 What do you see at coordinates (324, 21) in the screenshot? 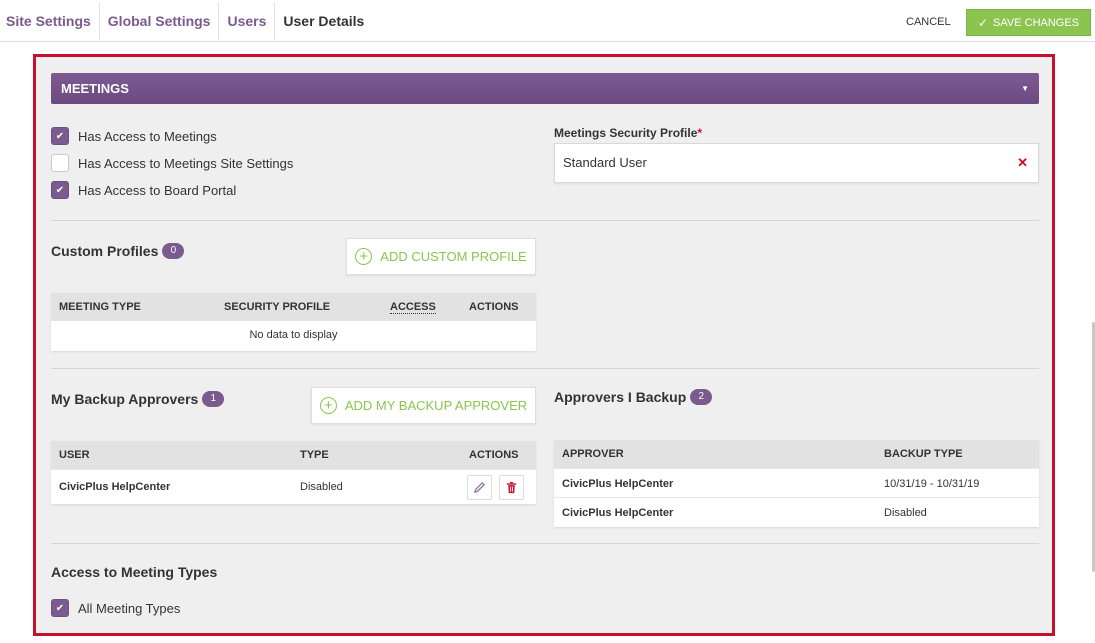
I see `breadcrumb-user-details: User Details` at bounding box center [324, 21].